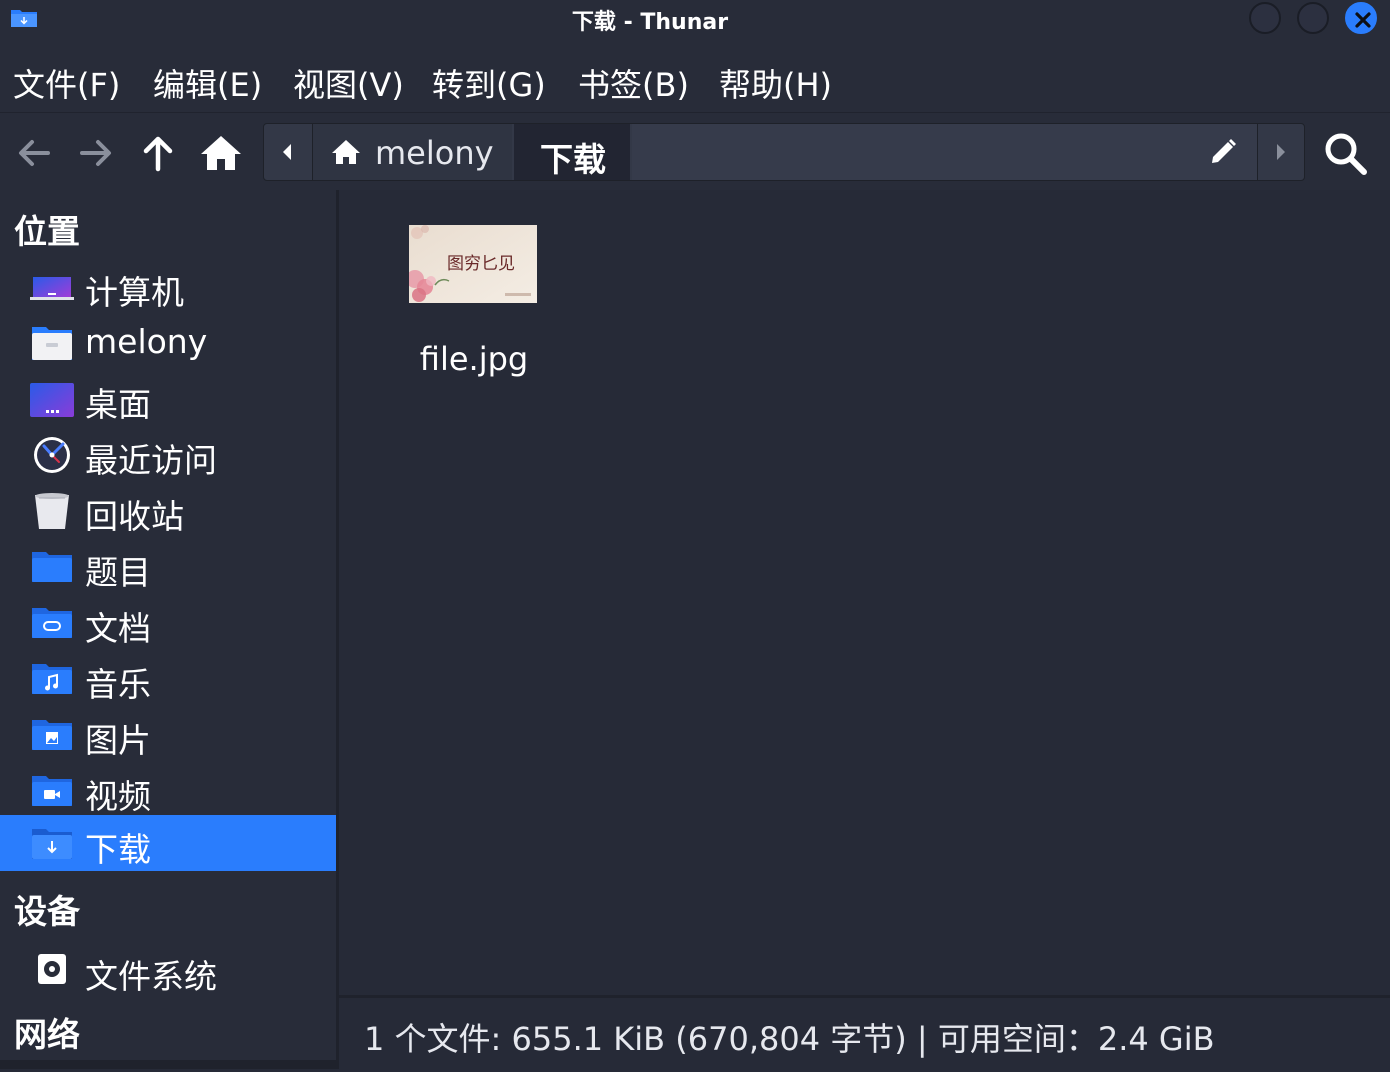  I want to click on sidebar-item-documents: 文档, so click(168, 622).